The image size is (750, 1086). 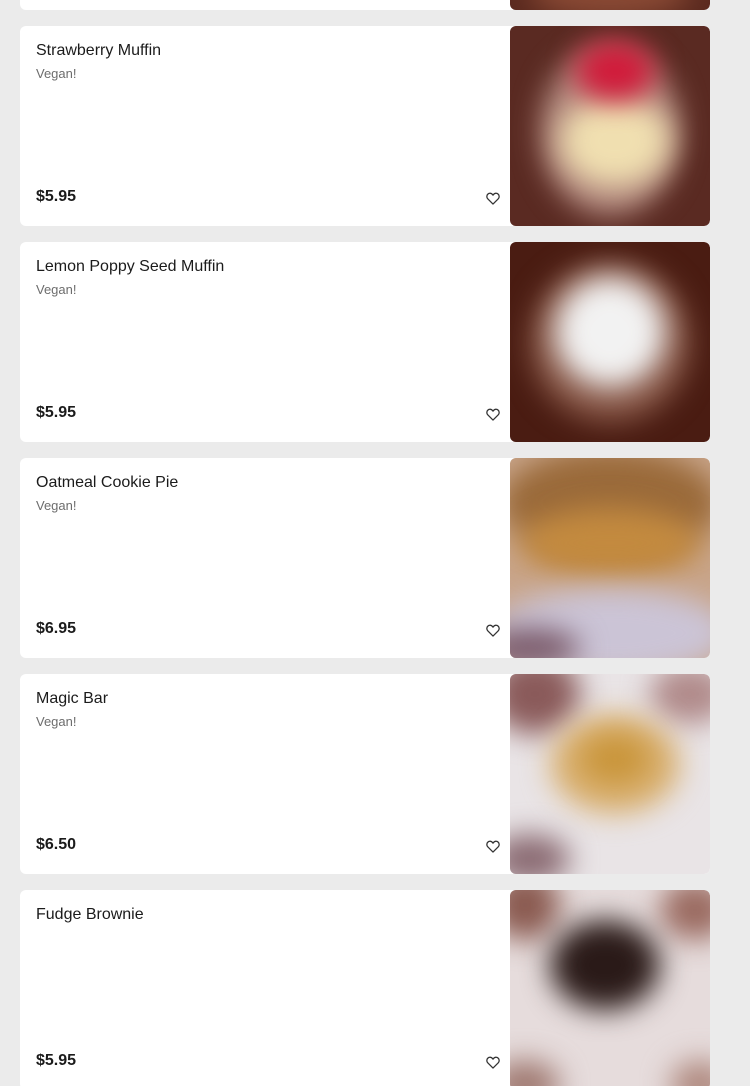 What do you see at coordinates (268, 988) in the screenshot?
I see `item-info: Fudge Brownie $5.95` at bounding box center [268, 988].